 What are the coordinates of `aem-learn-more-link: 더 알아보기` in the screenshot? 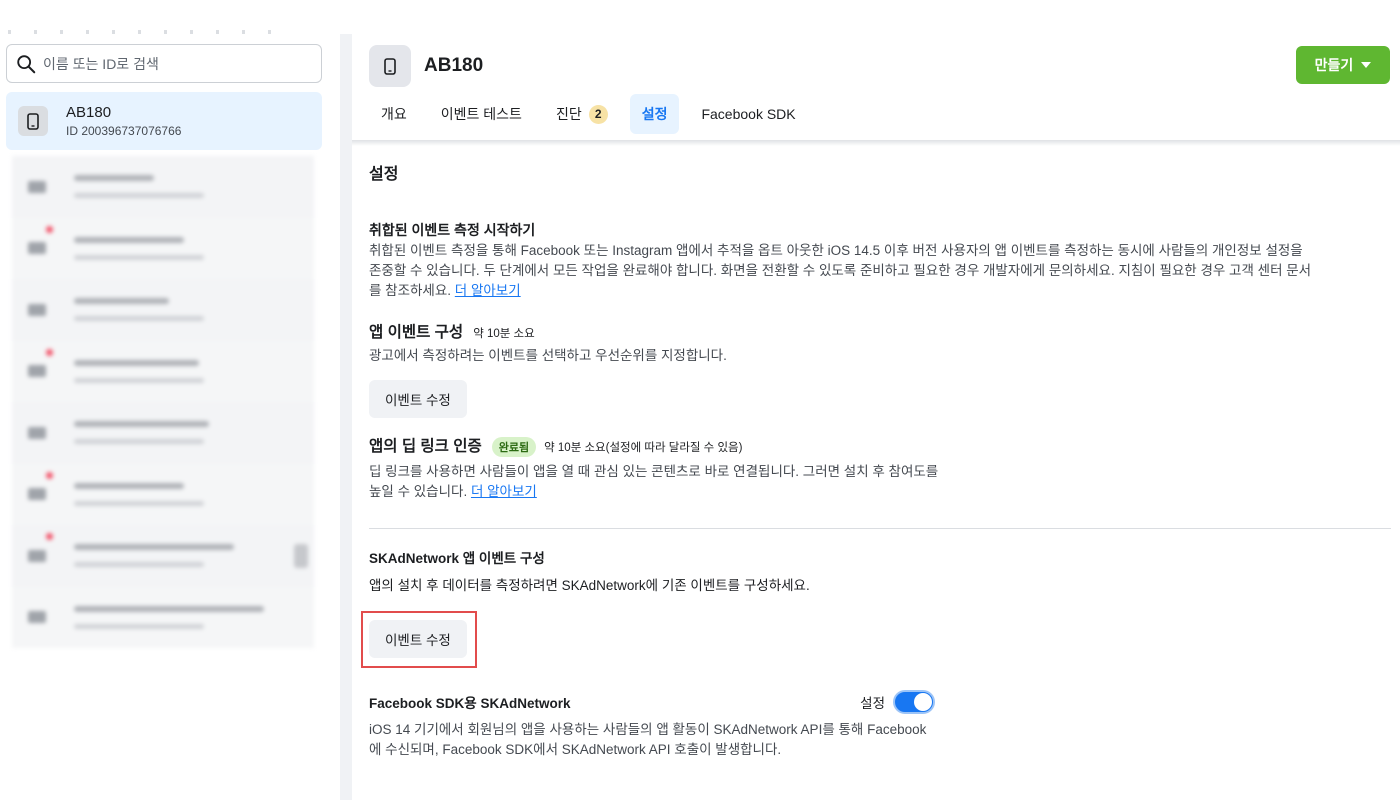 It's located at (488, 290).